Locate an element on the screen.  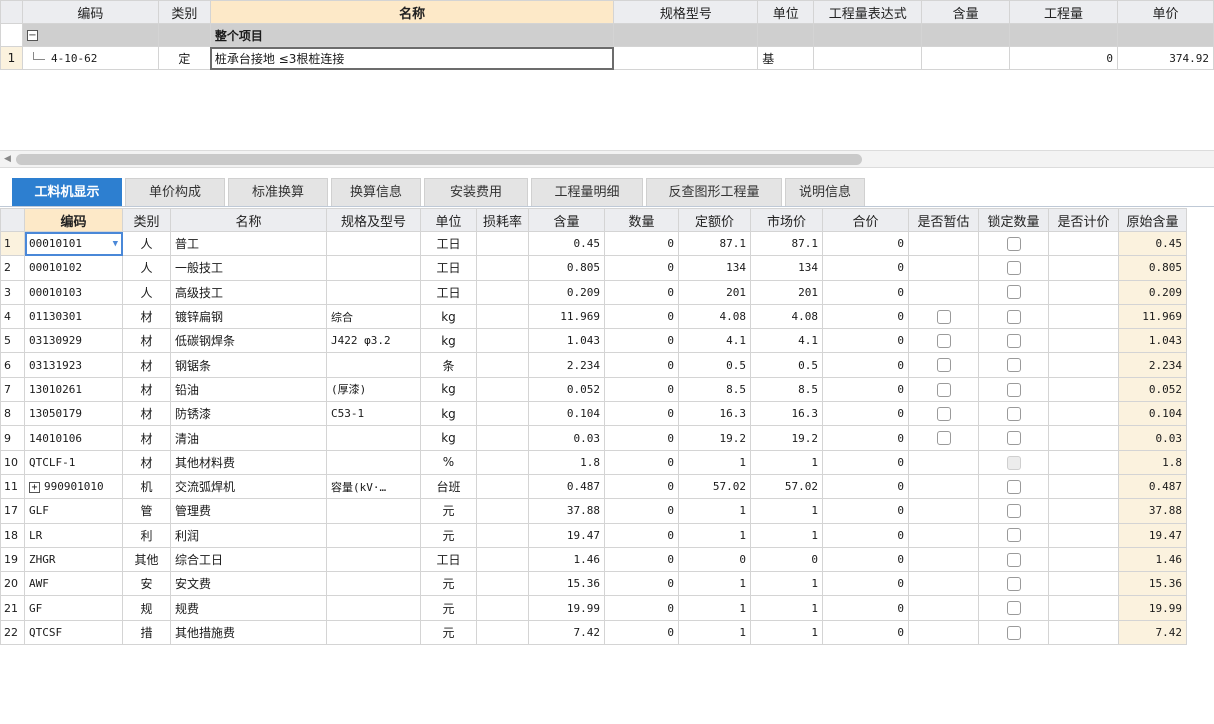
cell-code: QTCLF-1 is located at coordinates (73, 462).